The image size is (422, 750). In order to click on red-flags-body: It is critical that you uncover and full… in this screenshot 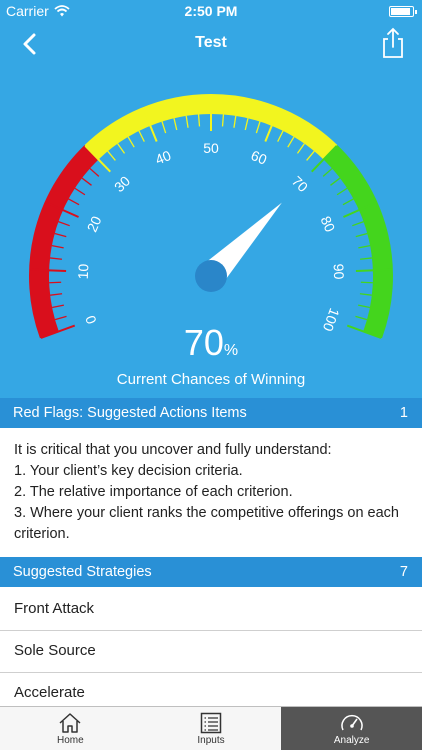, I will do `click(213, 492)`.